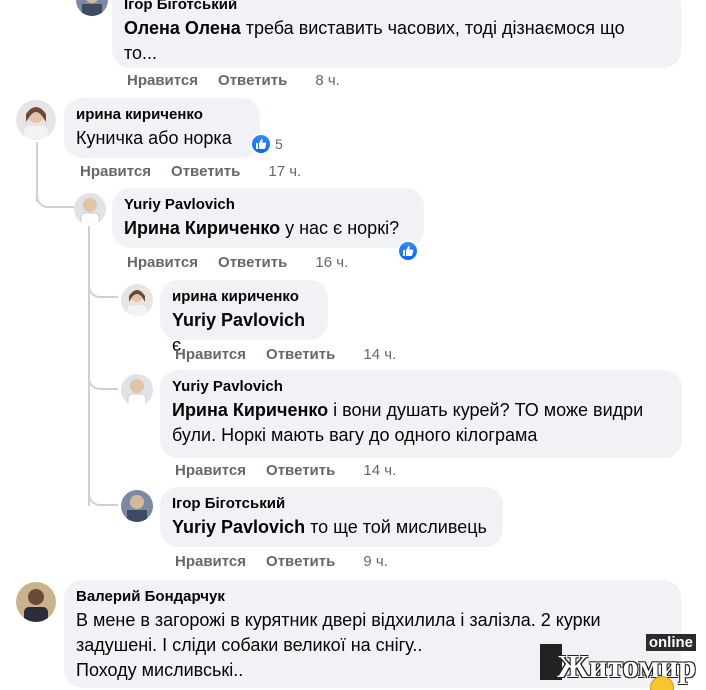 The height and width of the screenshot is (690, 706). I want to click on comment-text-body: у нас є норкі?, so click(340, 228).